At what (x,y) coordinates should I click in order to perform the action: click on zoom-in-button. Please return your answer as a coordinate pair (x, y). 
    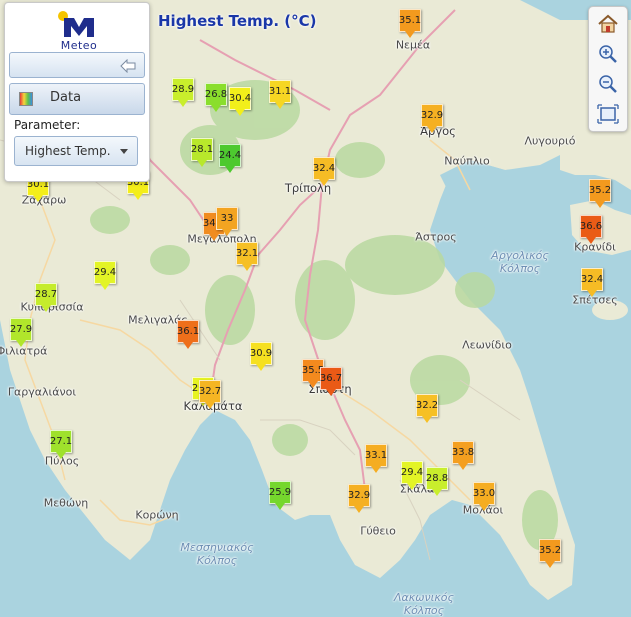
    Looking at the image, I should click on (608, 54).